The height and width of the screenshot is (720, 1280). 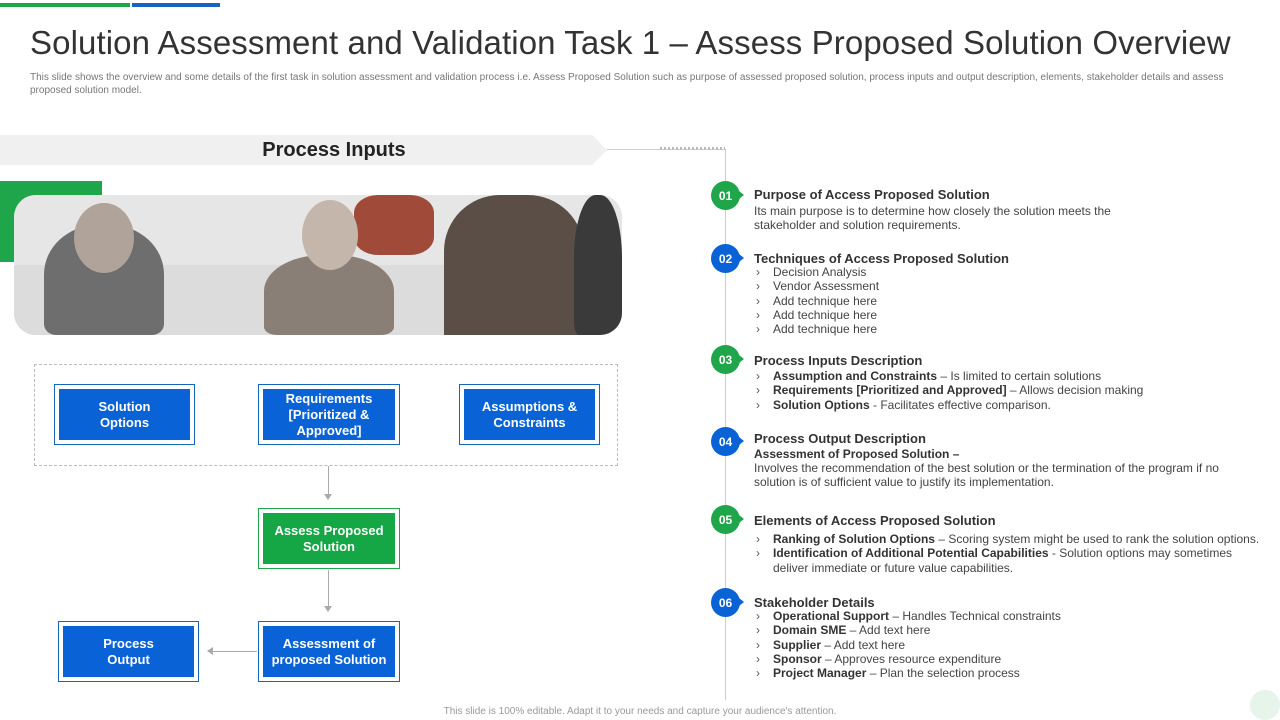 I want to click on badge-03: 03, so click(x=727, y=359).